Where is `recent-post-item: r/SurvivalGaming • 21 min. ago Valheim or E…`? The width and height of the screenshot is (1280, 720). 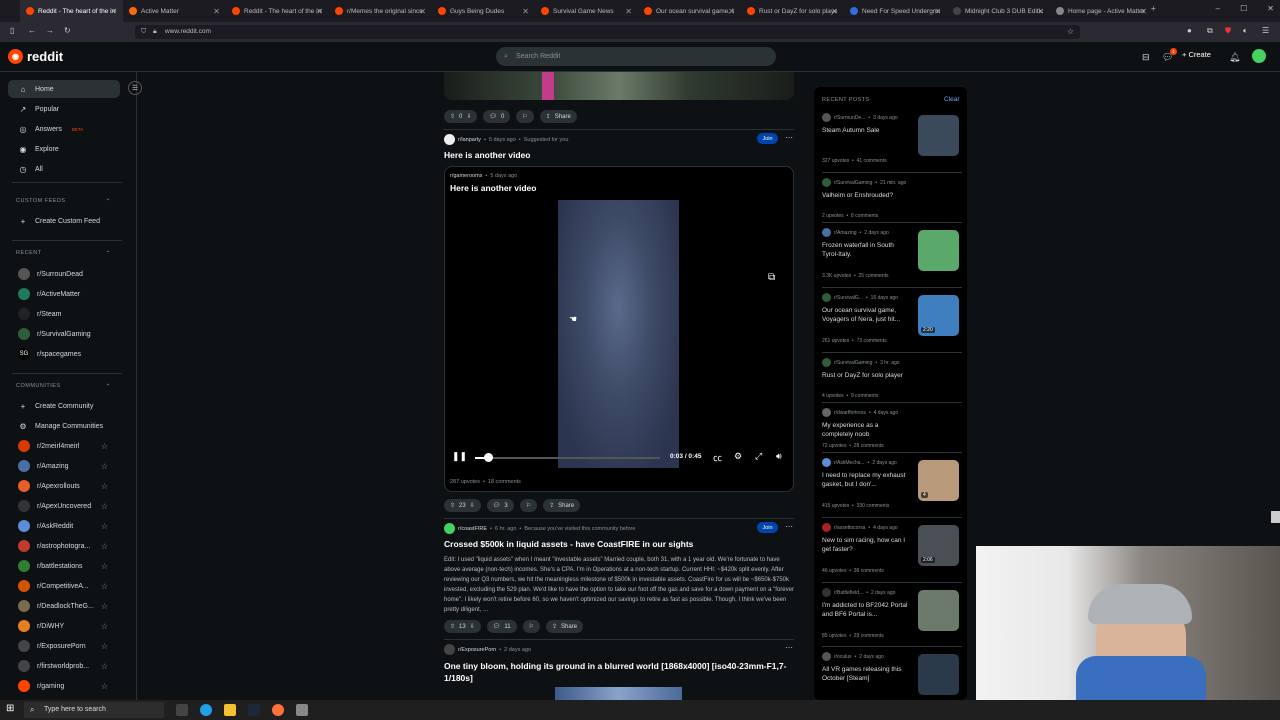 recent-post-item: r/SurvivalGaming • 21 min. ago Valheim or E… is located at coordinates (892, 200).